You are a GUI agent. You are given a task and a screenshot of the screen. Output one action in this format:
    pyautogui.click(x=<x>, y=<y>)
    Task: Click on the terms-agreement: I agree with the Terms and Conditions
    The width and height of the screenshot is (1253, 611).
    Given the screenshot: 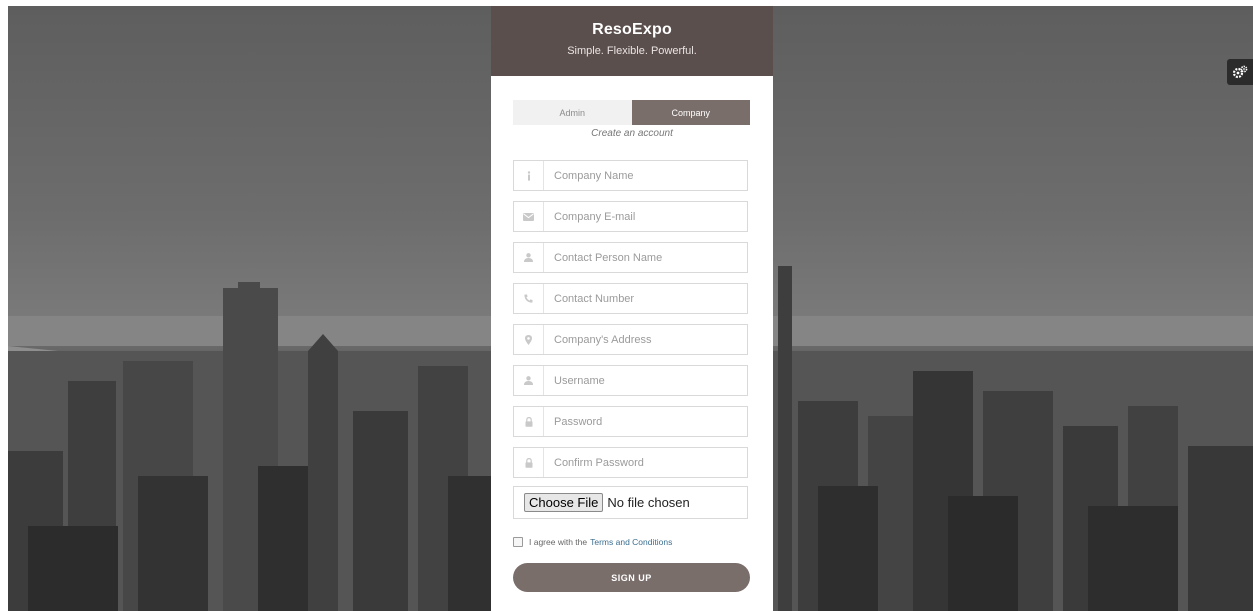 What is the action you would take?
    pyautogui.click(x=592, y=542)
    